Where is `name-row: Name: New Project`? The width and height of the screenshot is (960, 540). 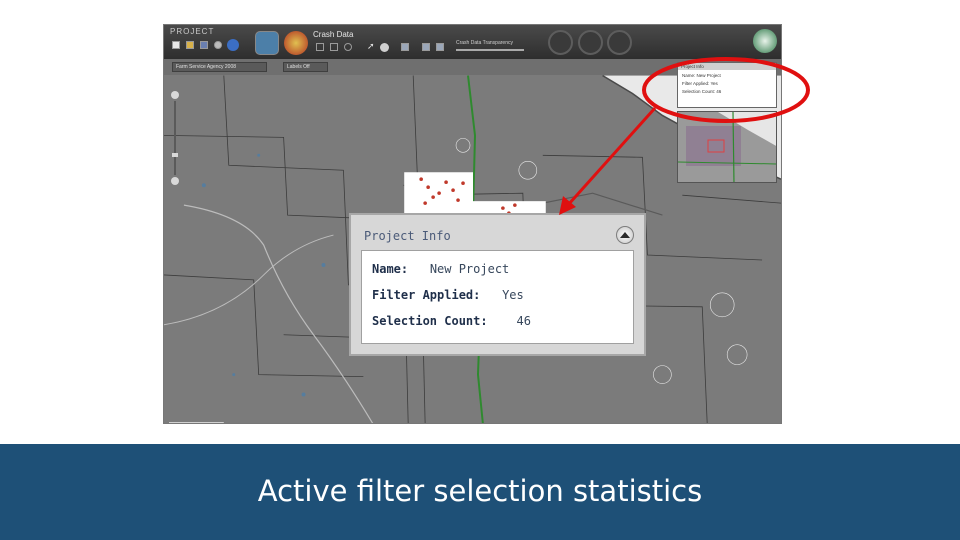 name-row: Name: New Project is located at coordinates (440, 269).